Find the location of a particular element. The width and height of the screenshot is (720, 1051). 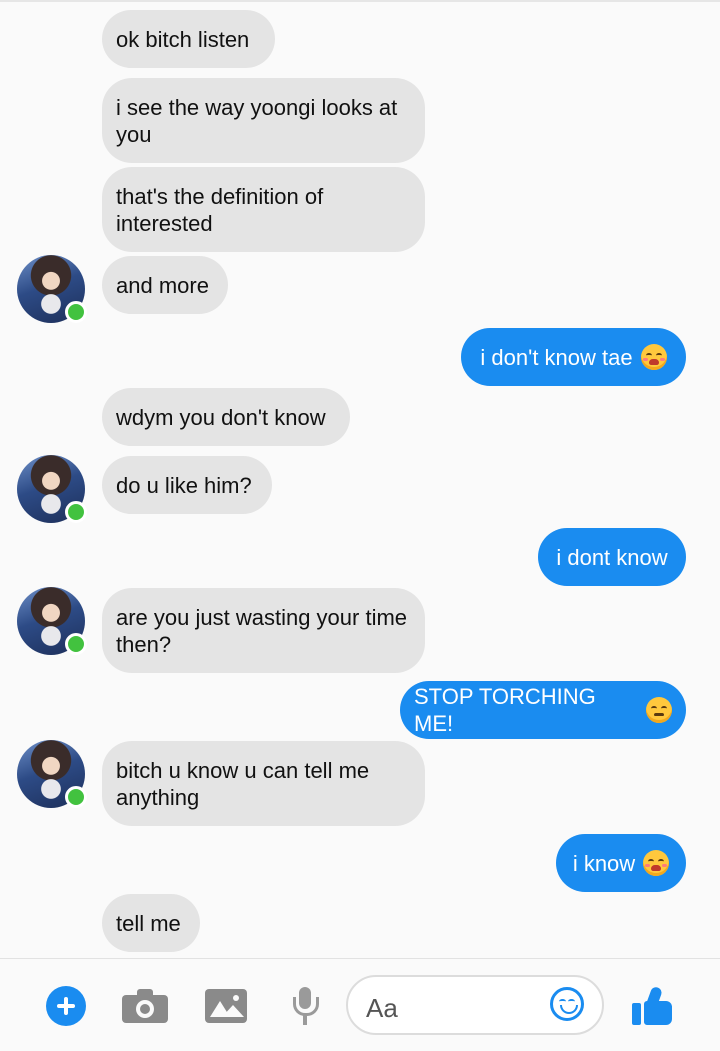

message-incoming: wdym you don't know is located at coordinates (226, 417).